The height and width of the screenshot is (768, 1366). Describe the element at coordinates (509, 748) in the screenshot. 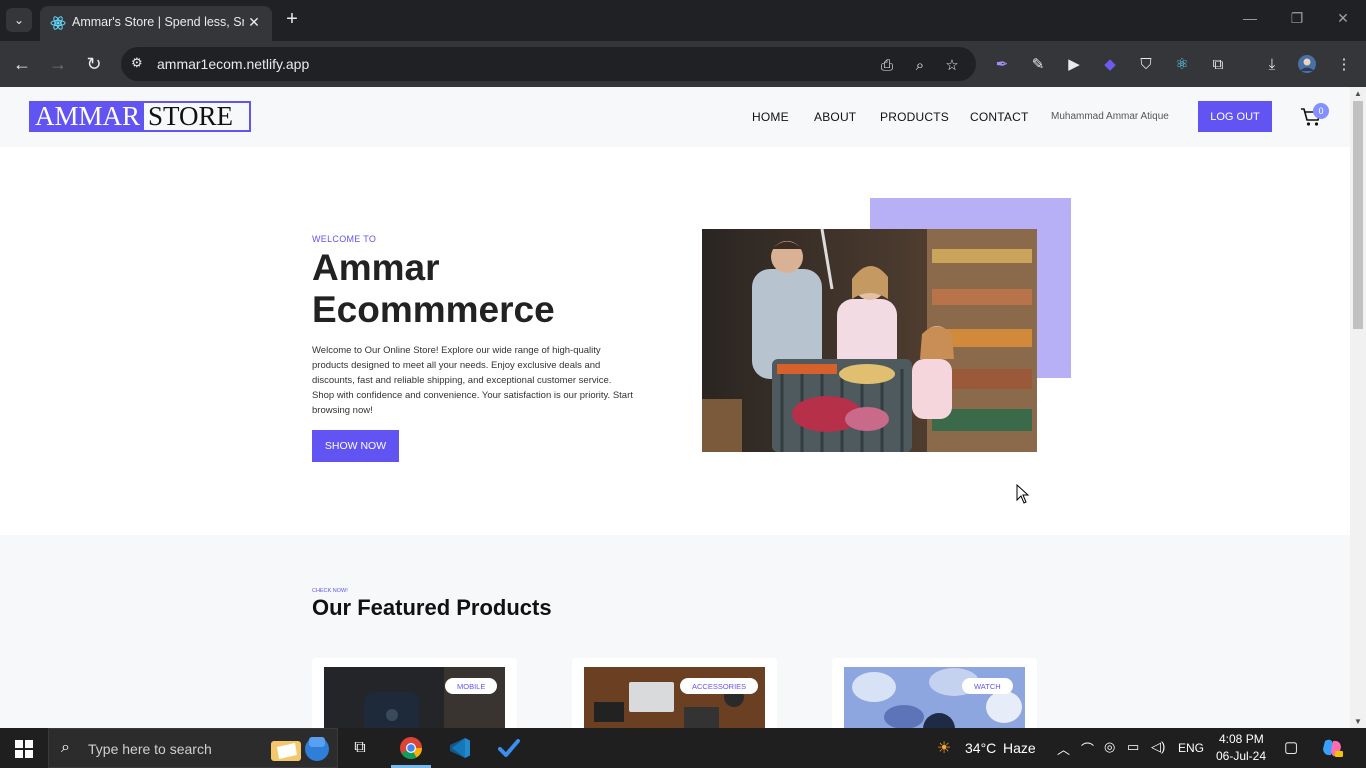

I see `todo-taskbar-icon` at that location.